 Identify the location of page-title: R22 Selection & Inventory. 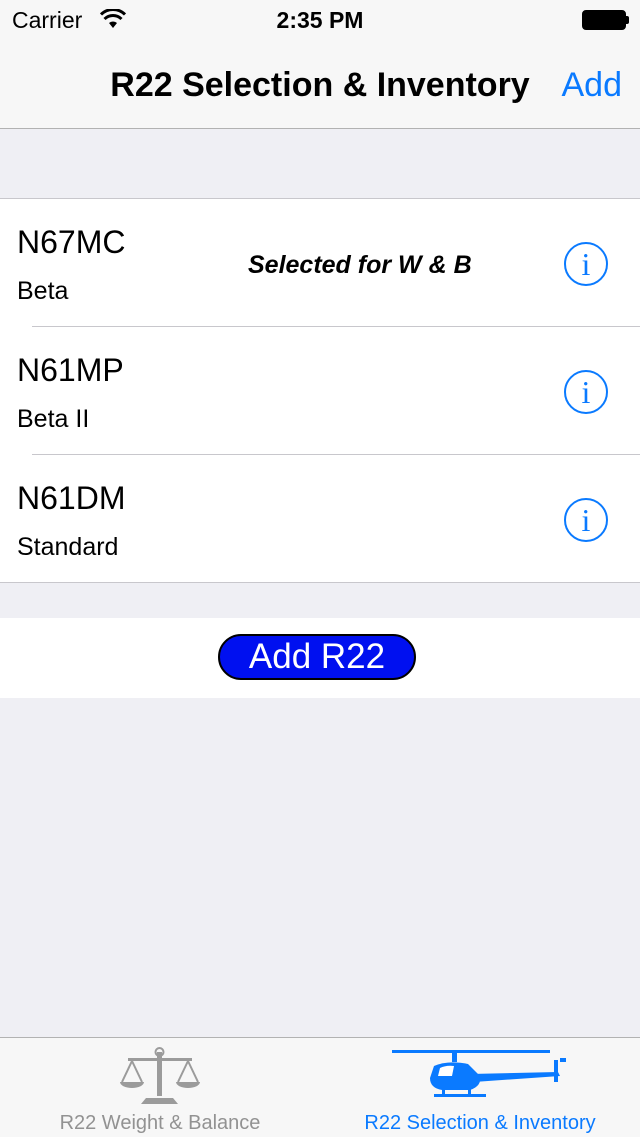
(320, 85).